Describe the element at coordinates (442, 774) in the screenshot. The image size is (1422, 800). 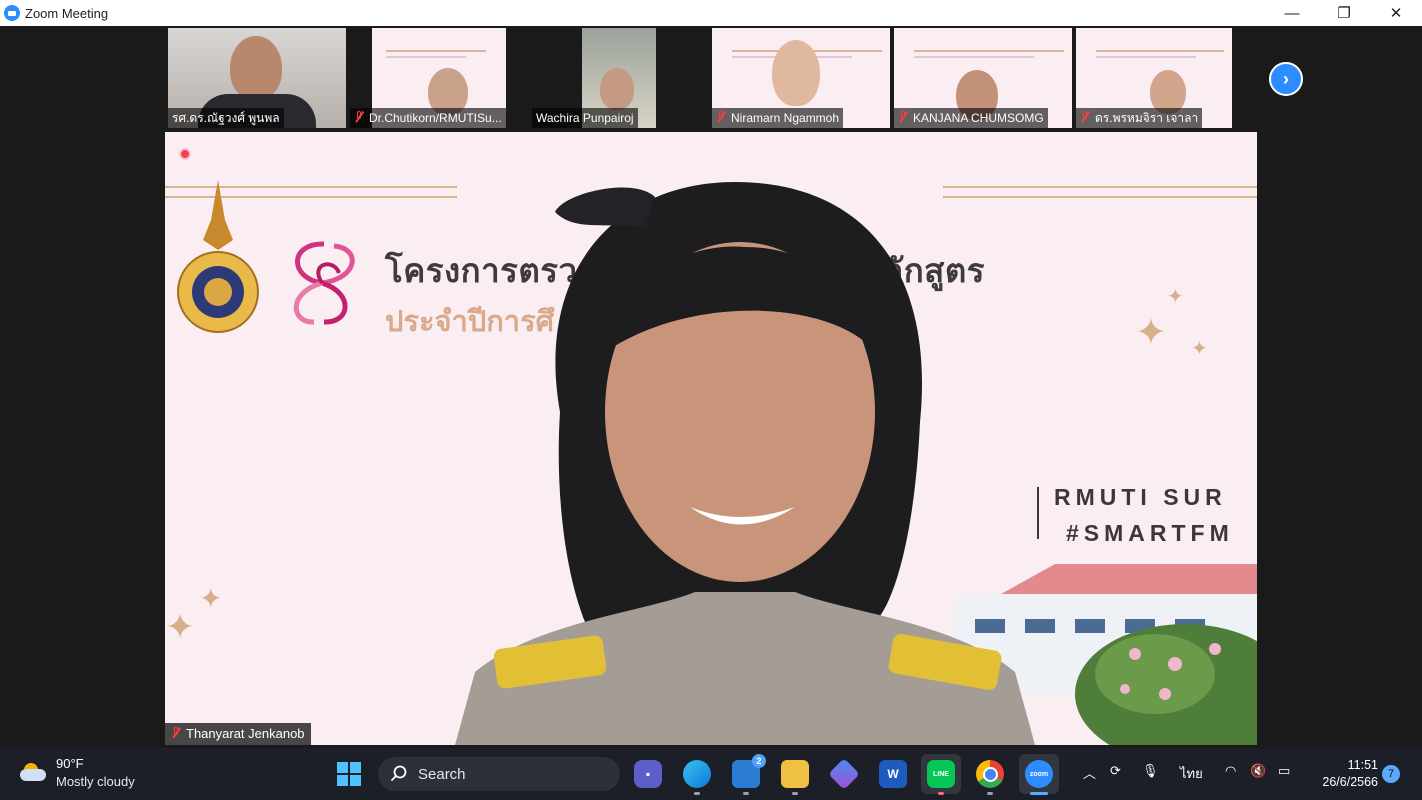
I see `search-label: Search` at that location.